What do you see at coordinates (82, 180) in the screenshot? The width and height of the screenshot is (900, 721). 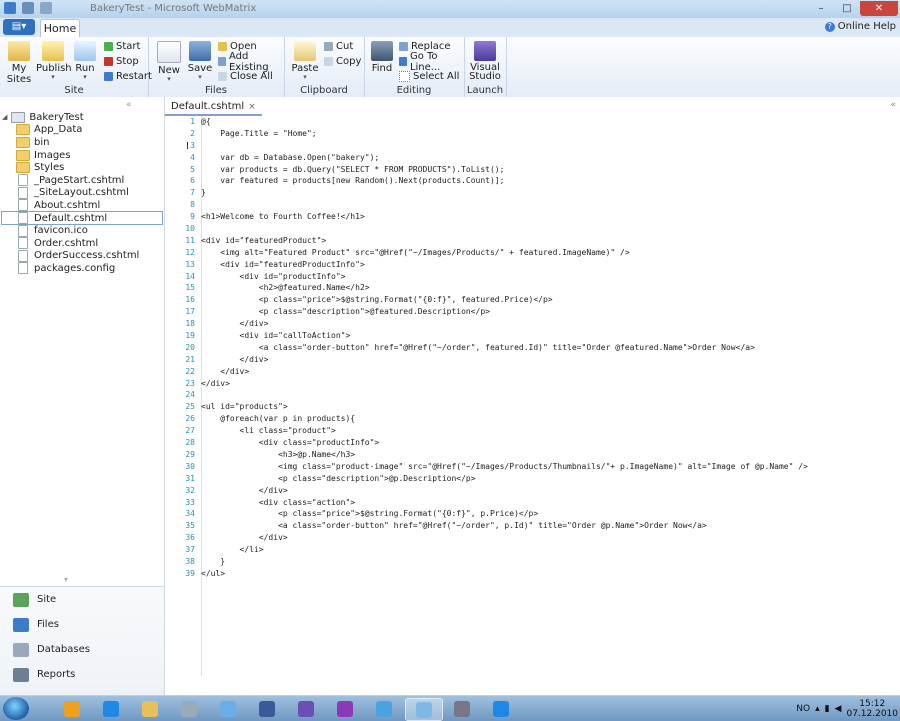 I see `tree-item: _PageStart.cshtml` at bounding box center [82, 180].